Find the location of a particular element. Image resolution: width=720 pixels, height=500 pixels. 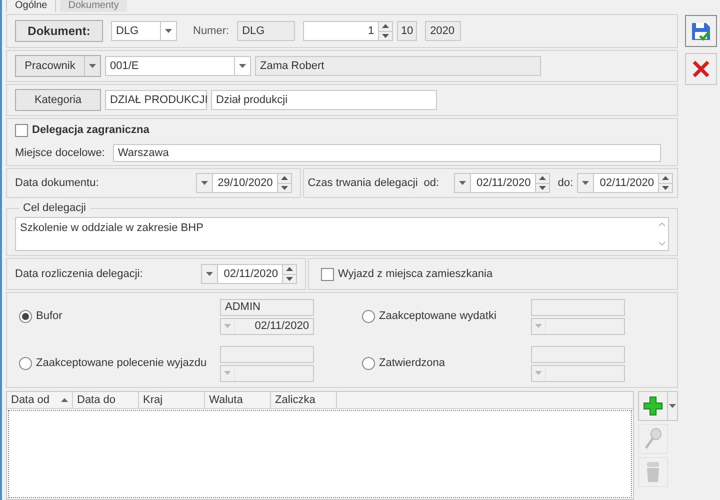

checkbox-label: Wyjazd z miejsca zamieszkania is located at coordinates (415, 274).